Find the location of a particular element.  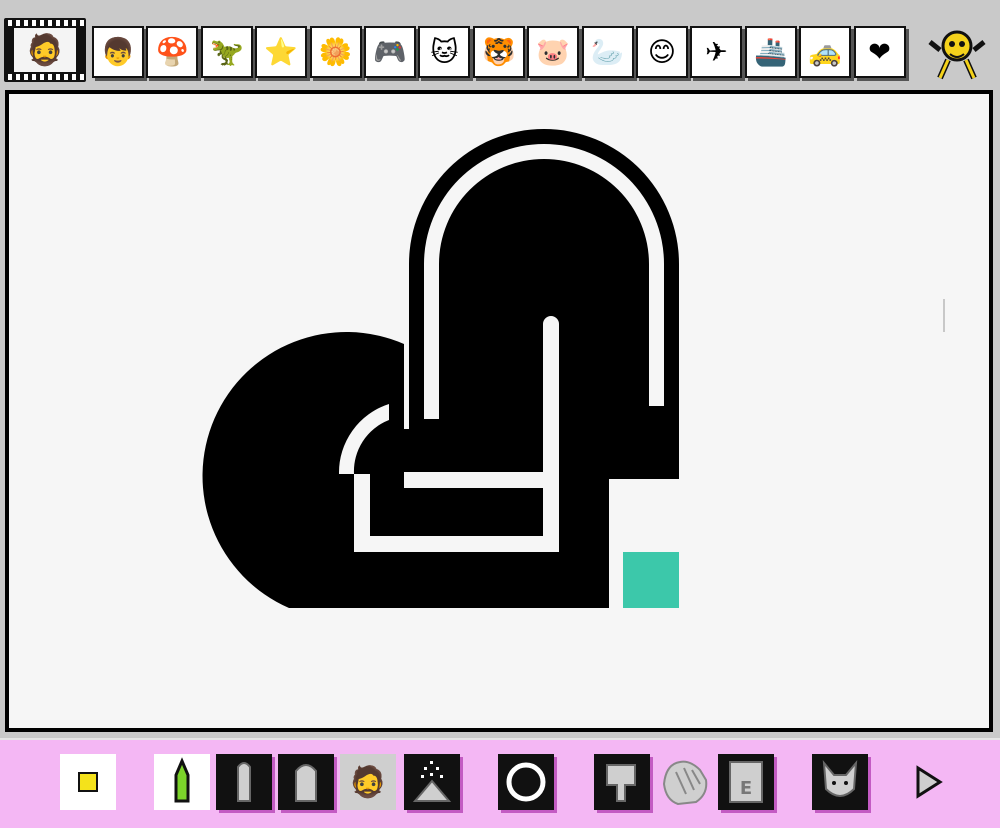

yoshi-stamp-icon: 🦖 is located at coordinates (226, 52).